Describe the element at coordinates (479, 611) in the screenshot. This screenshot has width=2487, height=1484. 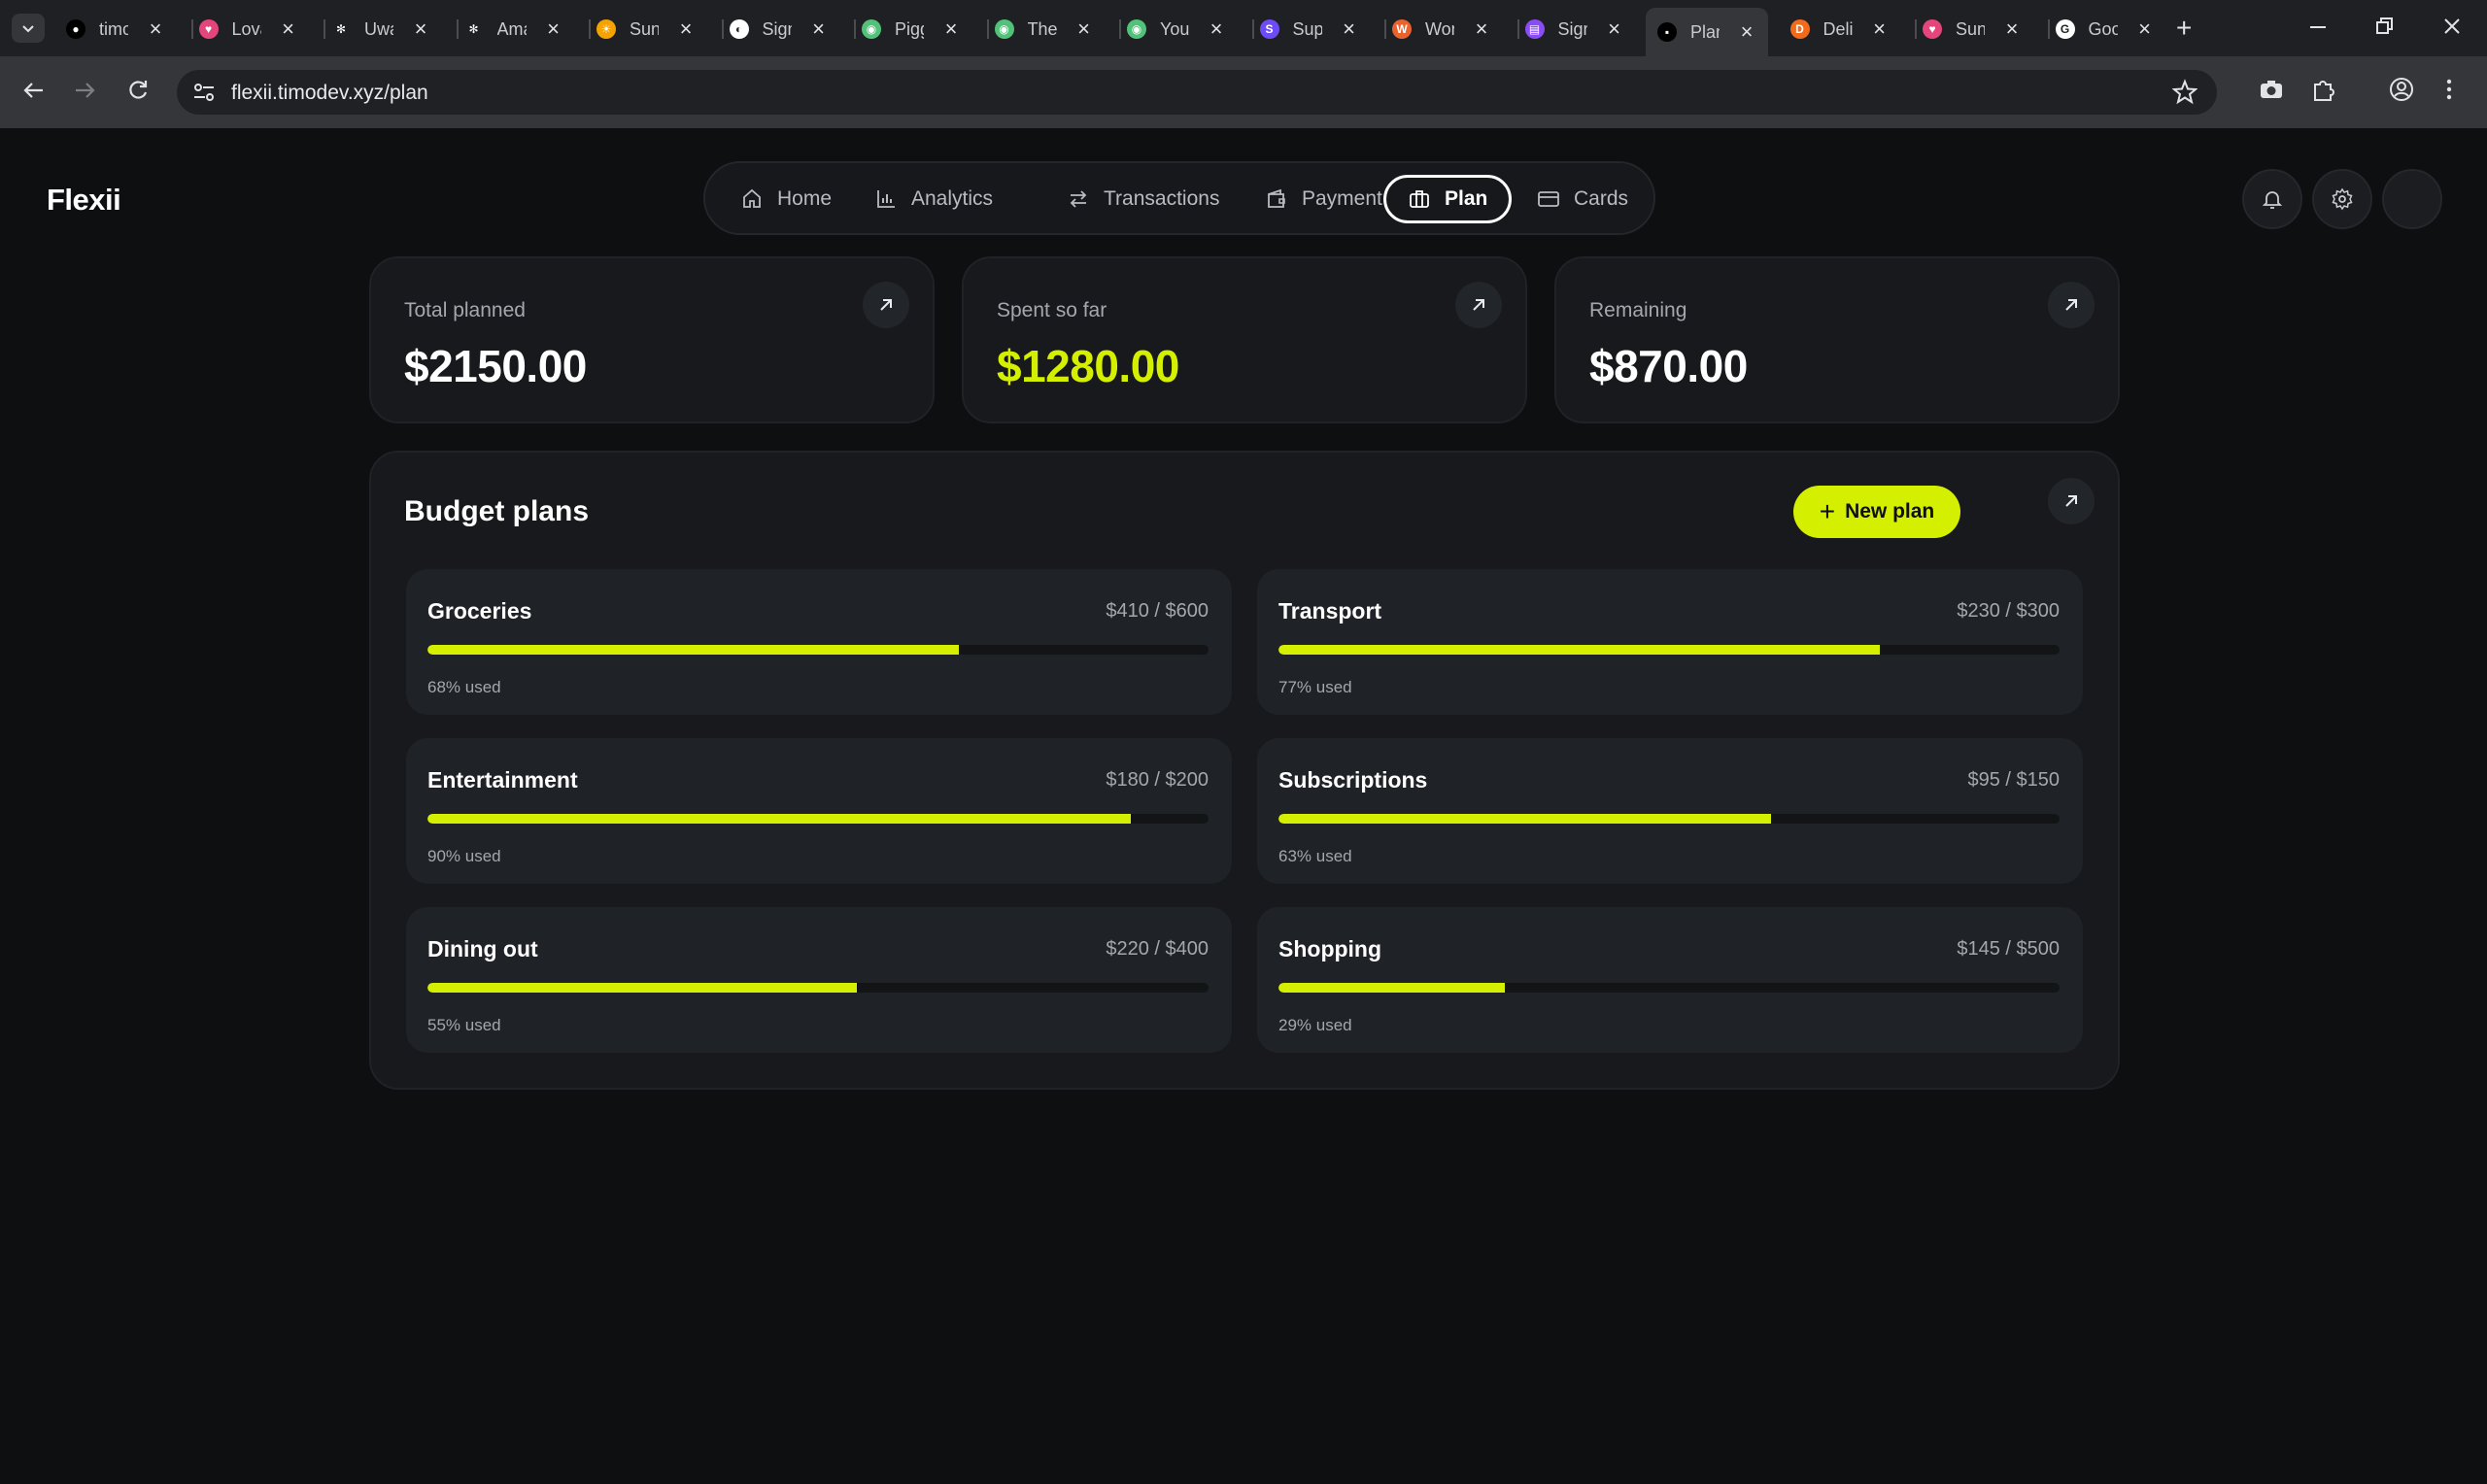
I see `plan-name: Groceries` at that location.